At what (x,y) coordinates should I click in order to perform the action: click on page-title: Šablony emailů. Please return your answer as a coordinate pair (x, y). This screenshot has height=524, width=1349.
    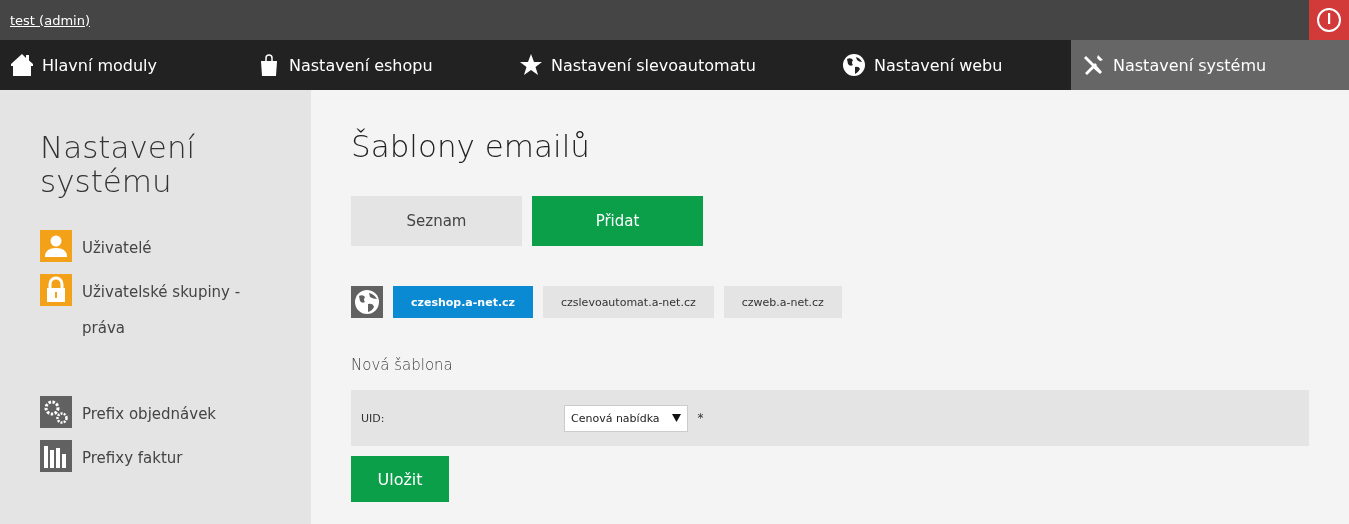
    Looking at the image, I should click on (471, 146).